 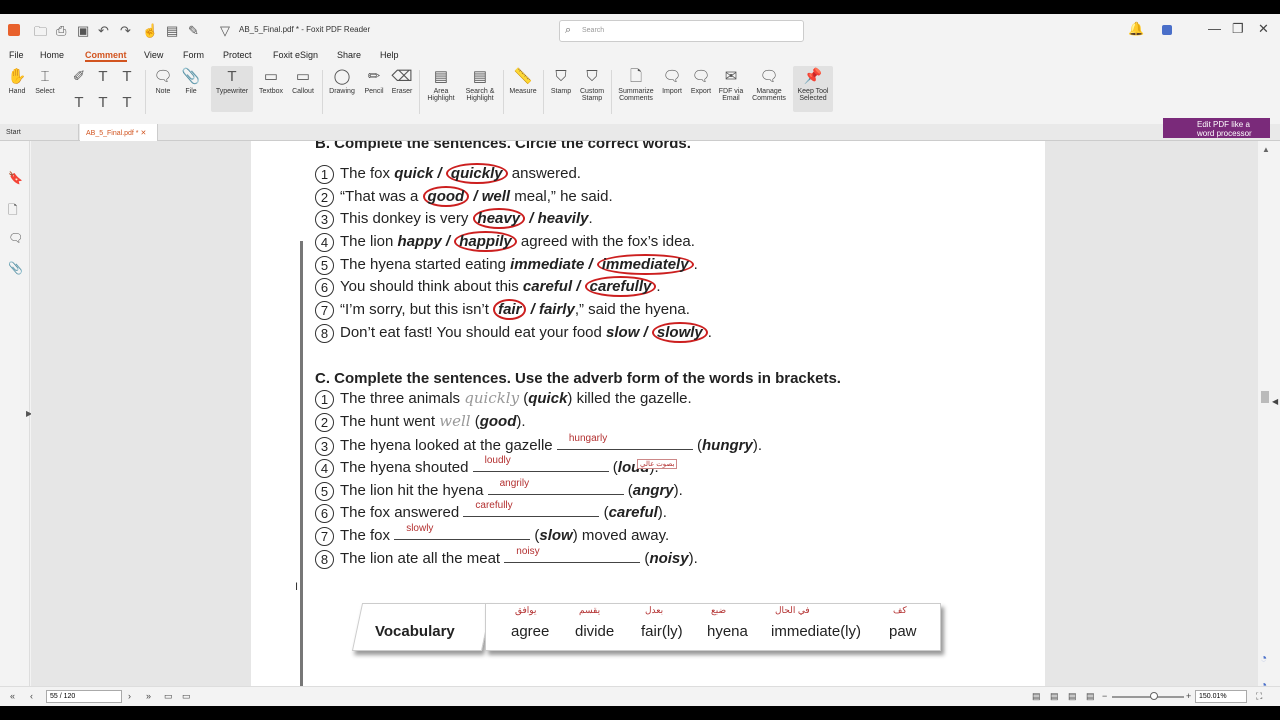 What do you see at coordinates (402, 512) in the screenshot?
I see `sentence-text: The fox answered` at bounding box center [402, 512].